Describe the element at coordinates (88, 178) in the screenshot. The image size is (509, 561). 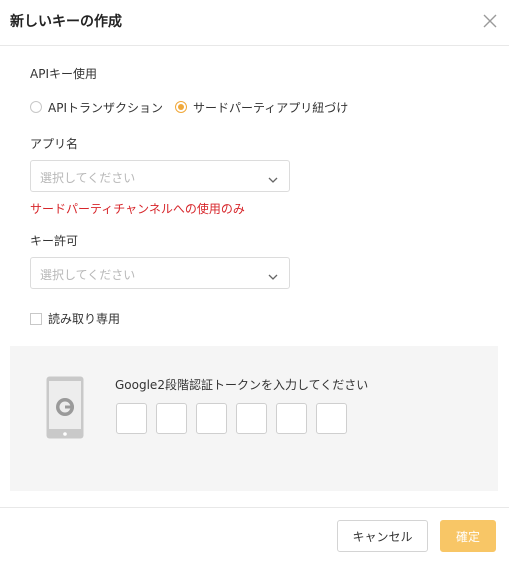
I see `app-name-placeholder: 選択してください` at that location.